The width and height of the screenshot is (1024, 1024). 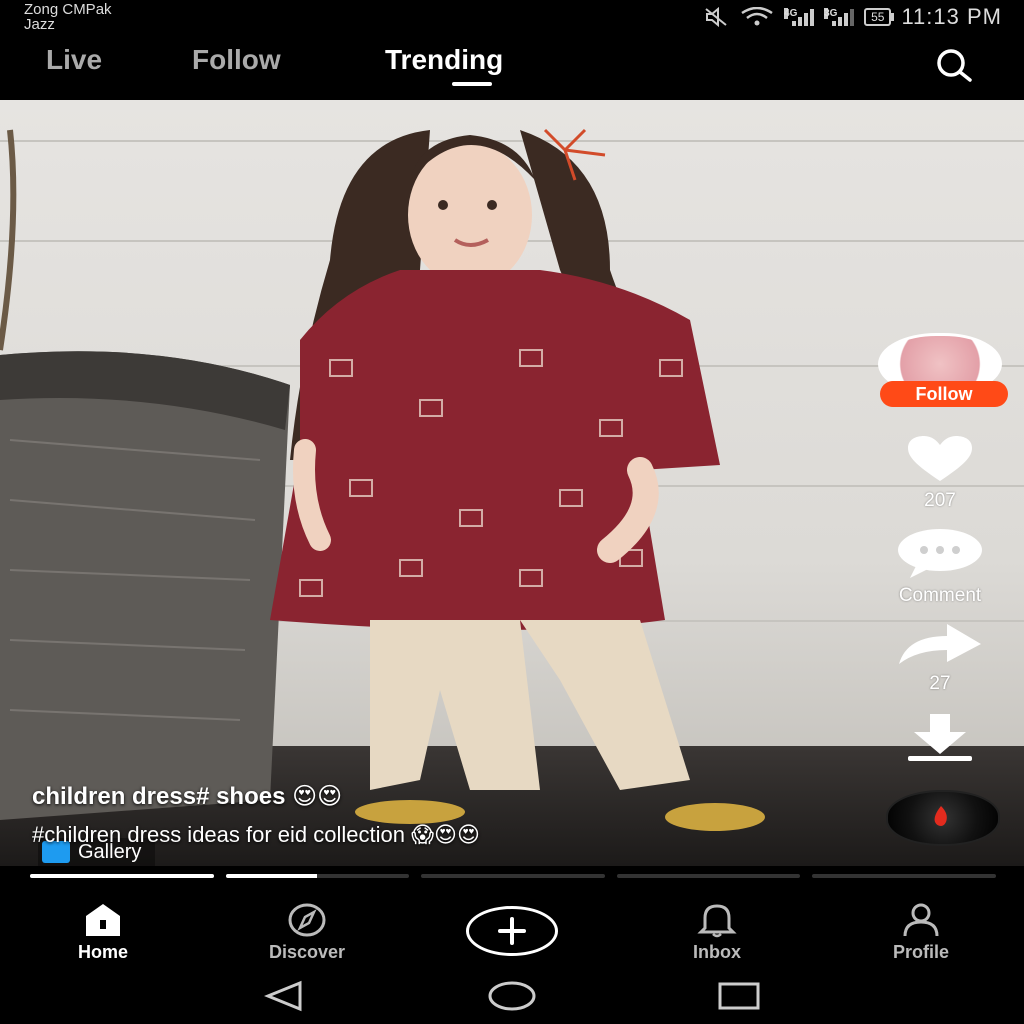 I want to click on tab-live: Live, so click(x=74, y=60).